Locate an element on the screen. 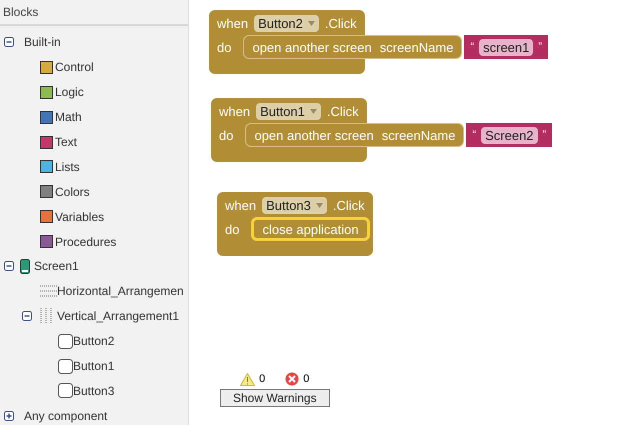  tree-item: Variables is located at coordinates (79, 217).